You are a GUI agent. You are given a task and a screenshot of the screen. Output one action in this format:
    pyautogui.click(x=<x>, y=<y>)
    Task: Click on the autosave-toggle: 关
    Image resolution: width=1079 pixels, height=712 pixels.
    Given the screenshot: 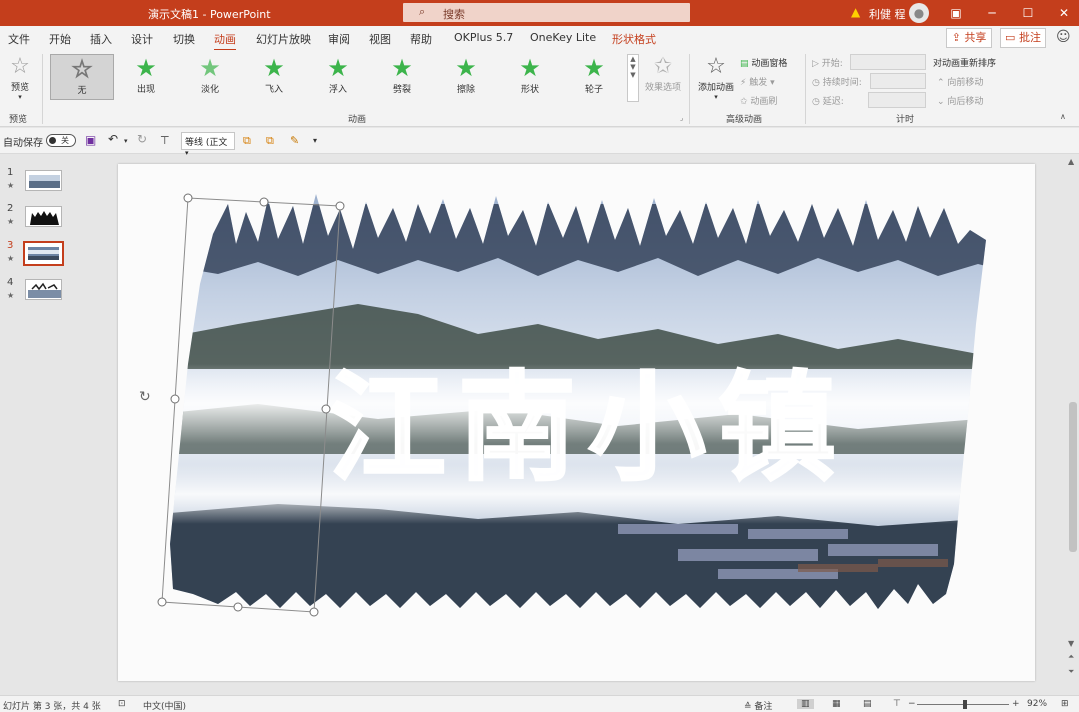 What is the action you would take?
    pyautogui.click(x=61, y=140)
    